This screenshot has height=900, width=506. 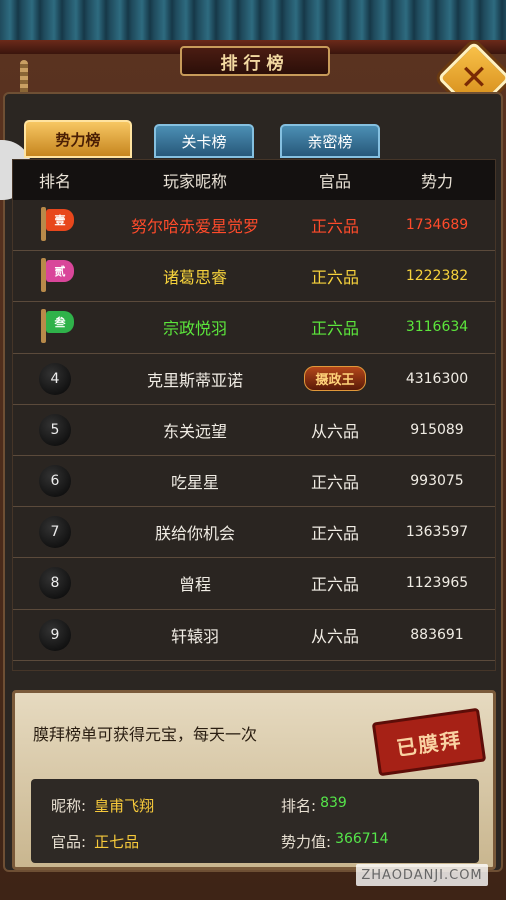 What do you see at coordinates (299, 806) in the screenshot?
I see `rank-label: 排名:` at bounding box center [299, 806].